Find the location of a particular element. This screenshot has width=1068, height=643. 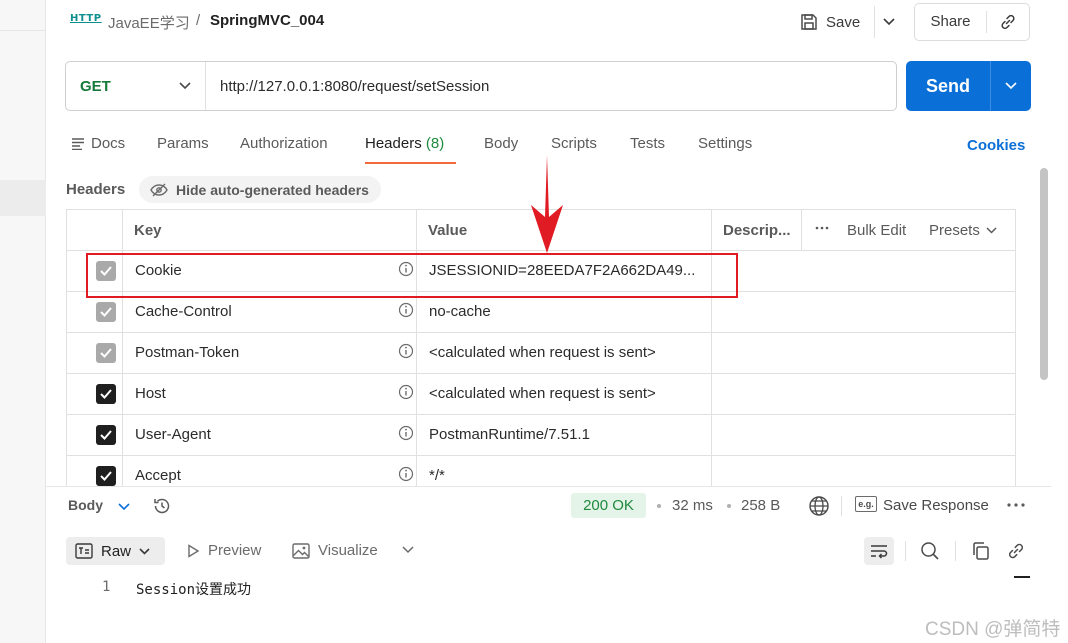

preview-label: Preview is located at coordinates (235, 550).